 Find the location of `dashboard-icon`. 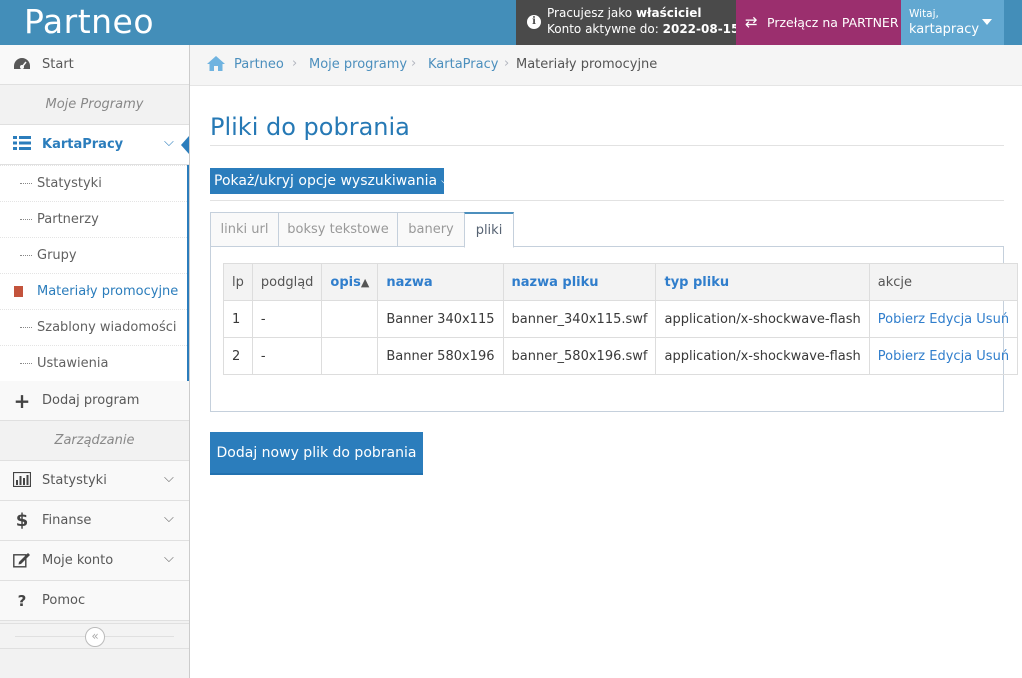

dashboard-icon is located at coordinates (22, 65).